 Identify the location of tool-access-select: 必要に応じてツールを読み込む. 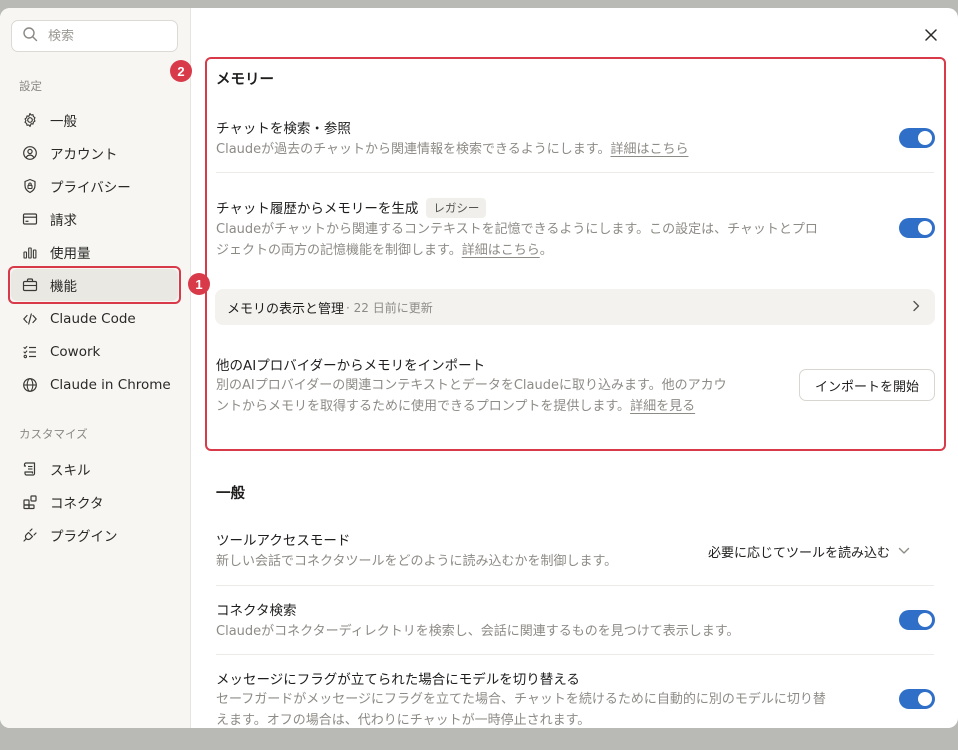
(809, 551).